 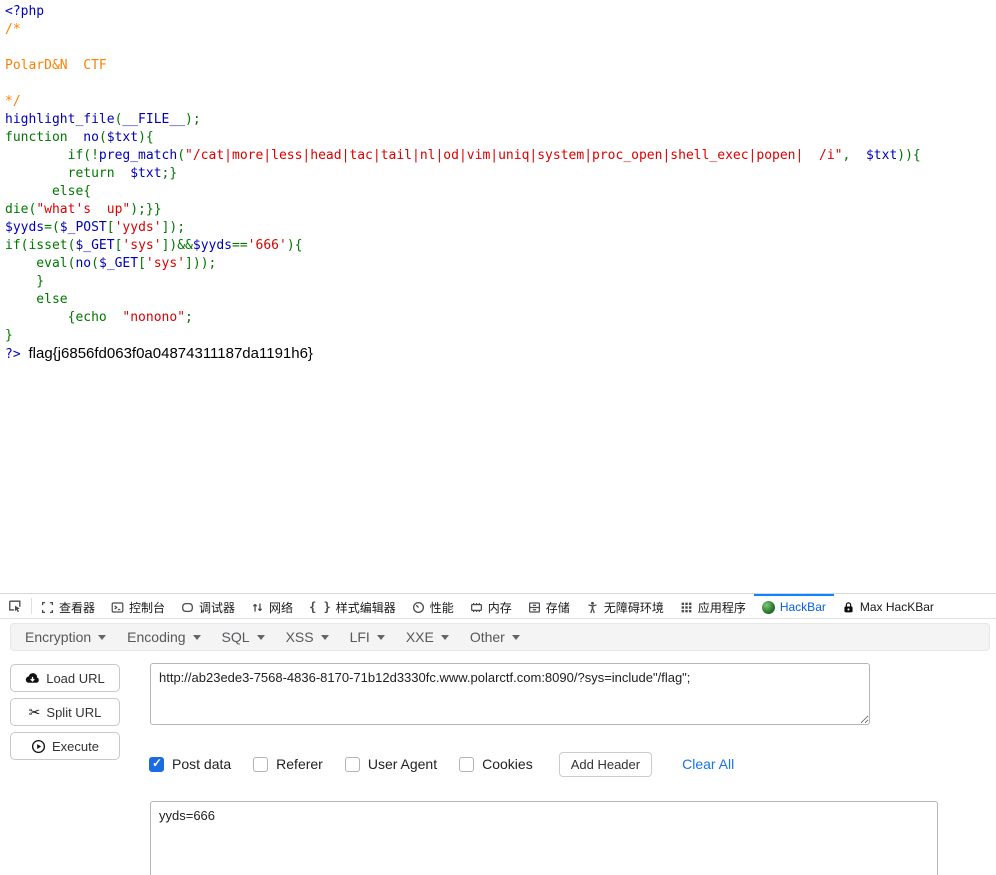 I want to click on tab-application: 应用程序, so click(x=713, y=606).